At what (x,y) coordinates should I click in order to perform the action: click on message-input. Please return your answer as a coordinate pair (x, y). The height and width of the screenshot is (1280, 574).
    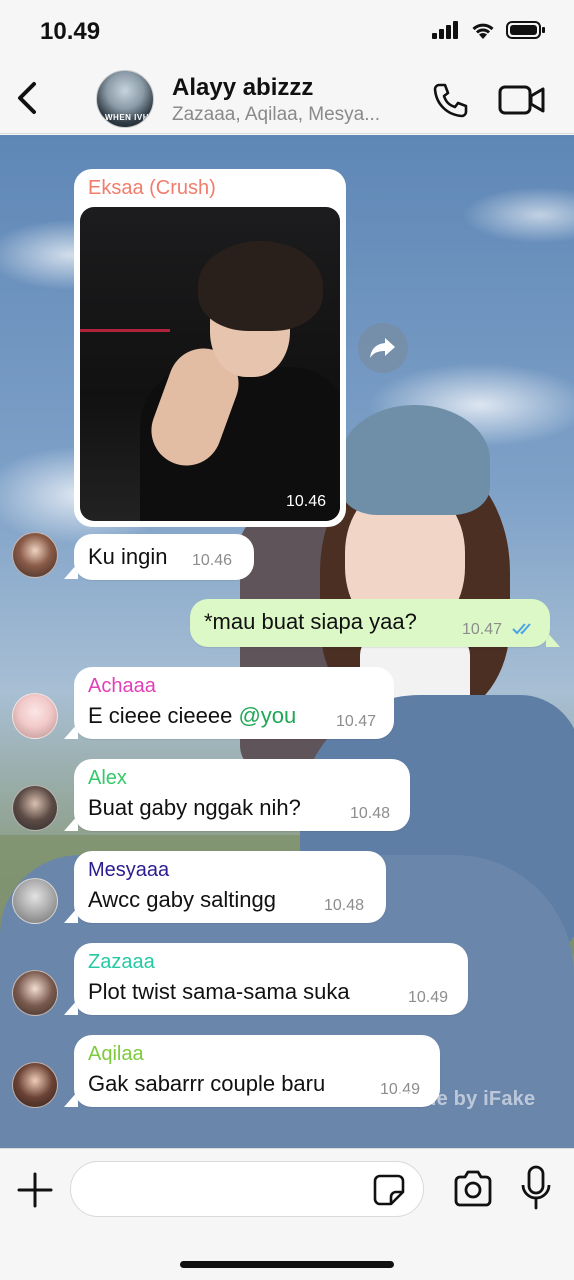
    Looking at the image, I should click on (247, 1189).